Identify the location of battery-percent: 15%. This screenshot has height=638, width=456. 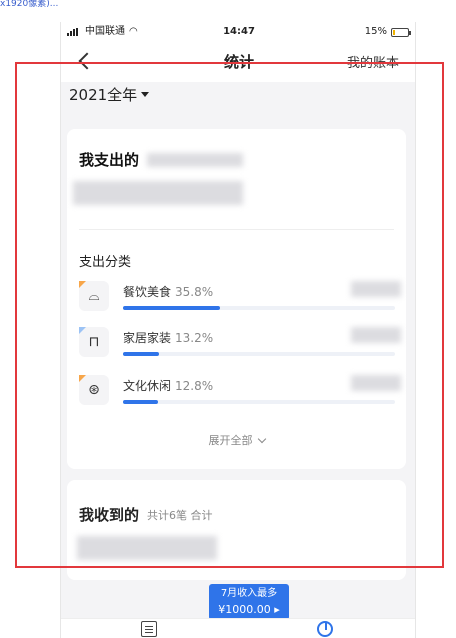
(375, 31).